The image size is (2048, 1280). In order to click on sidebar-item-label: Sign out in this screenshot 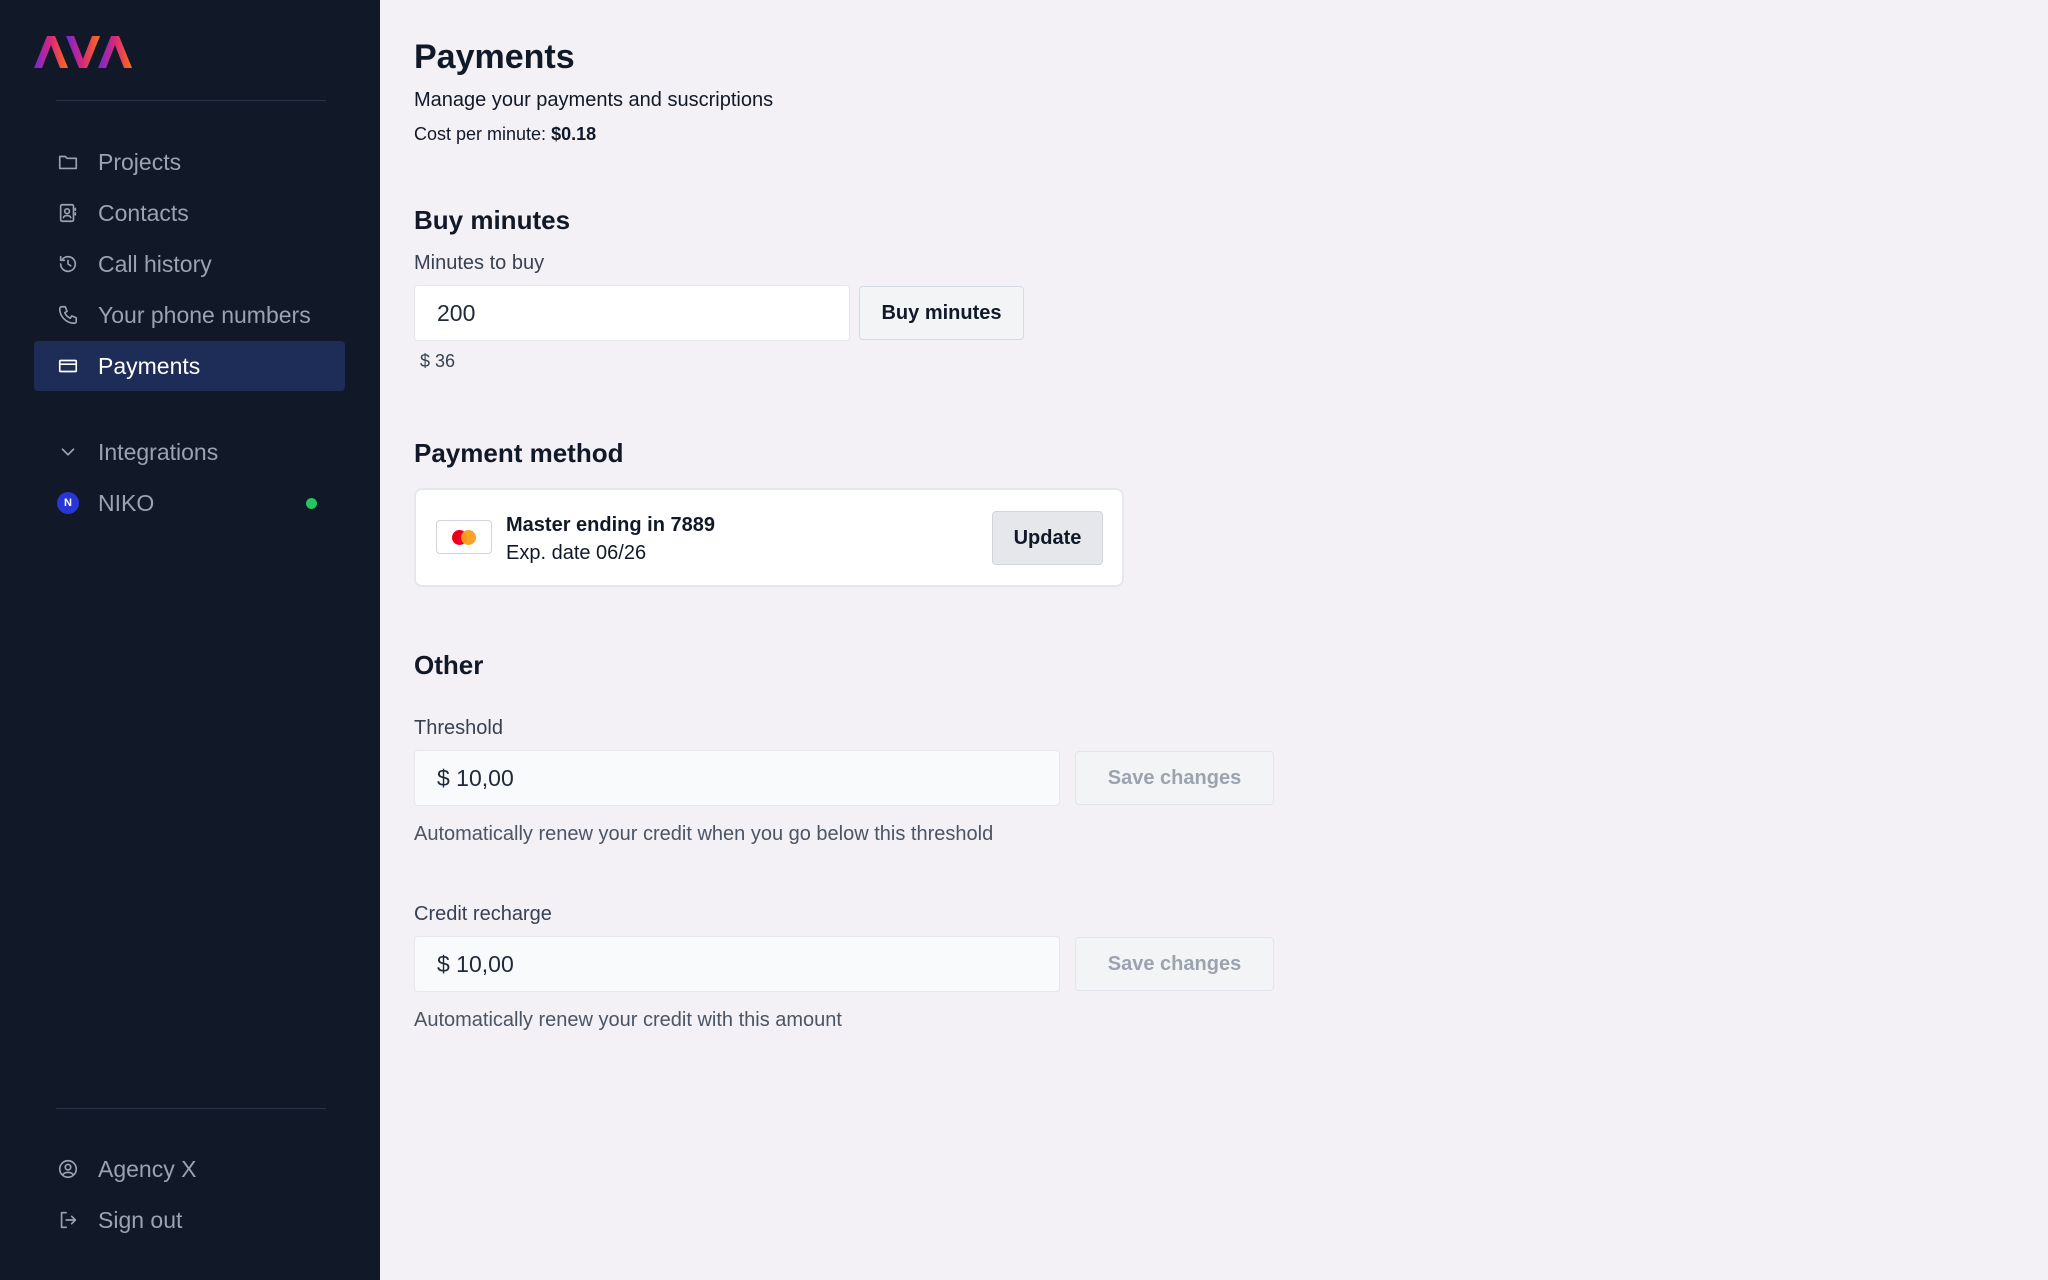, I will do `click(140, 1219)`.